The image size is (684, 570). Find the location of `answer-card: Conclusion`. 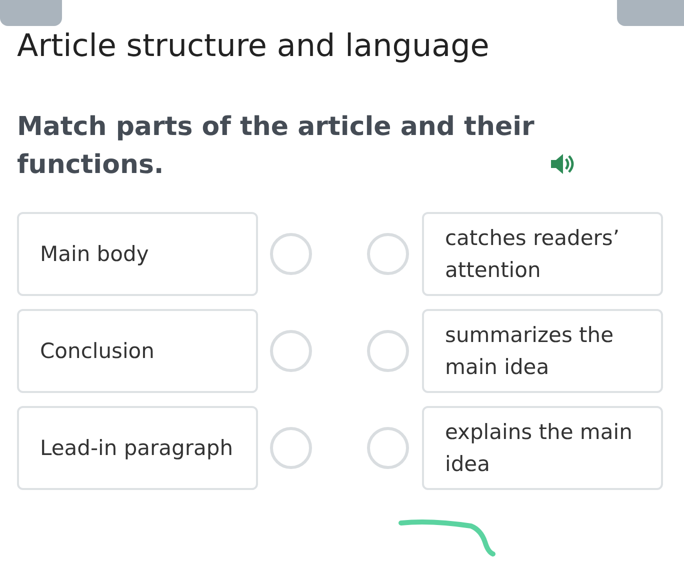

answer-card: Conclusion is located at coordinates (137, 351).